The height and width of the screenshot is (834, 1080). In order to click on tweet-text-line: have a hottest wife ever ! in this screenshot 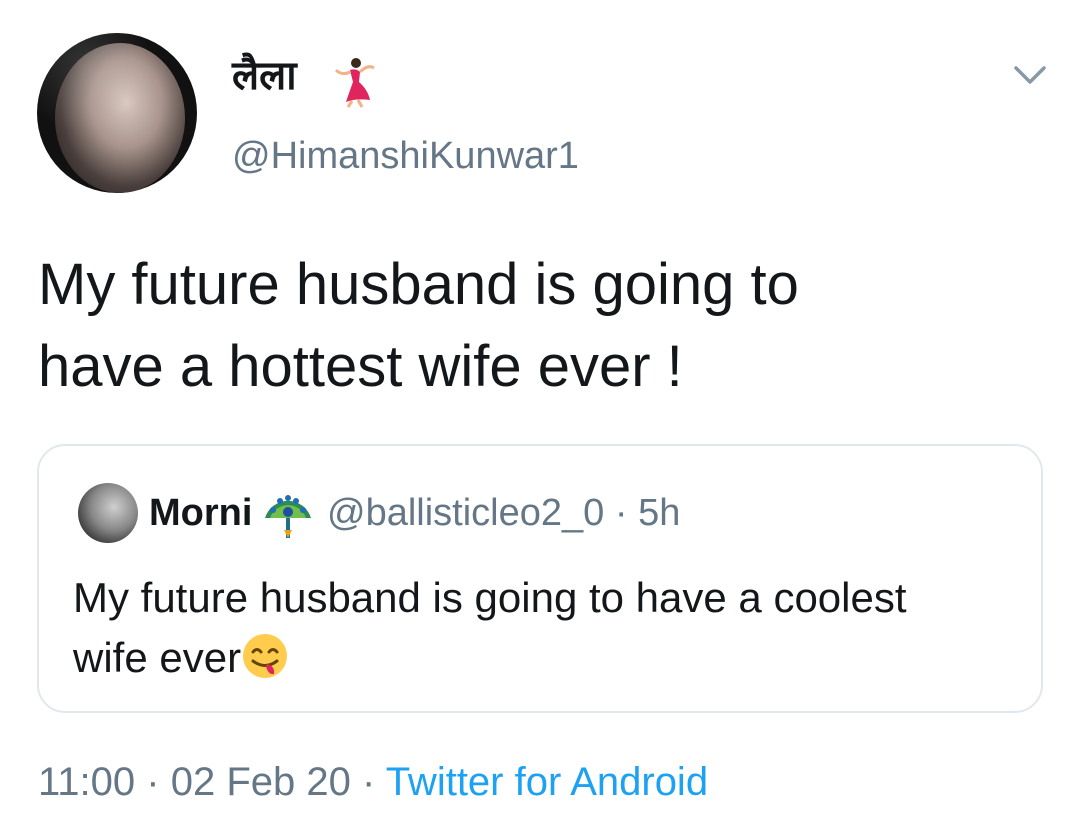, I will do `click(360, 366)`.